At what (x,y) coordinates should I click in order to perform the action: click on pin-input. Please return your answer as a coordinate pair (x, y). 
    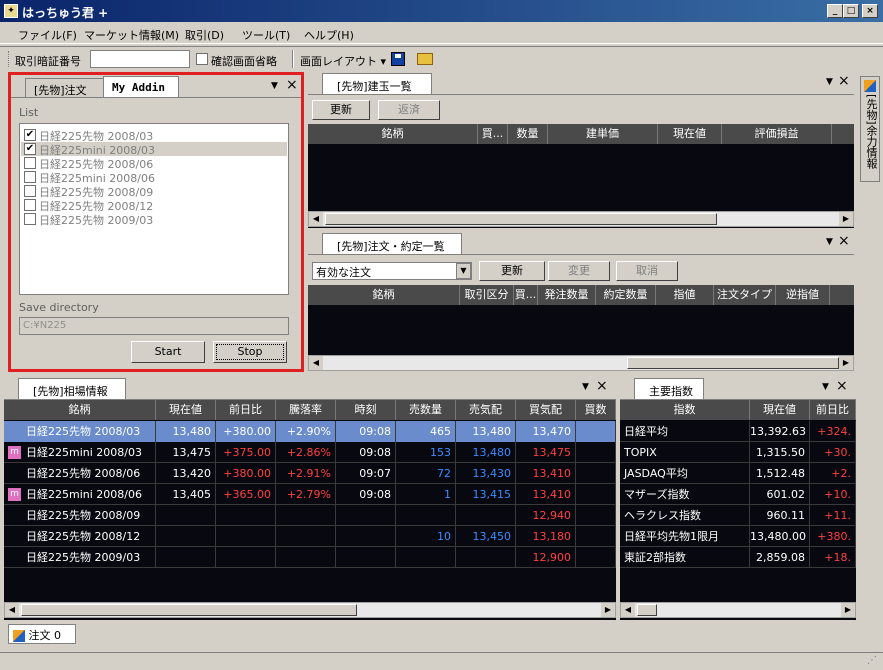
    Looking at the image, I should click on (140, 59).